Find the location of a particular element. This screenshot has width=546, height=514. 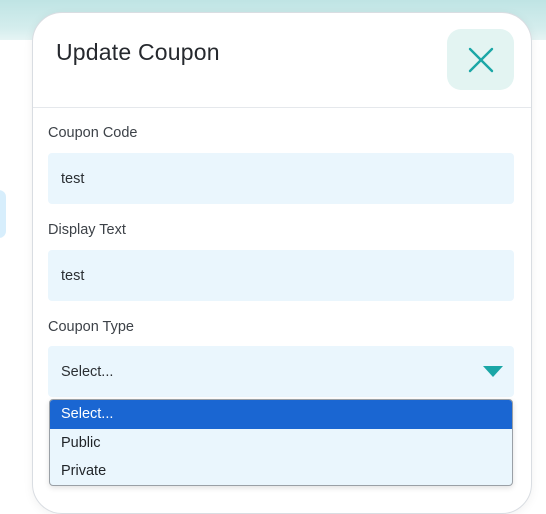

modal-title: Update Coupon is located at coordinates (138, 52).